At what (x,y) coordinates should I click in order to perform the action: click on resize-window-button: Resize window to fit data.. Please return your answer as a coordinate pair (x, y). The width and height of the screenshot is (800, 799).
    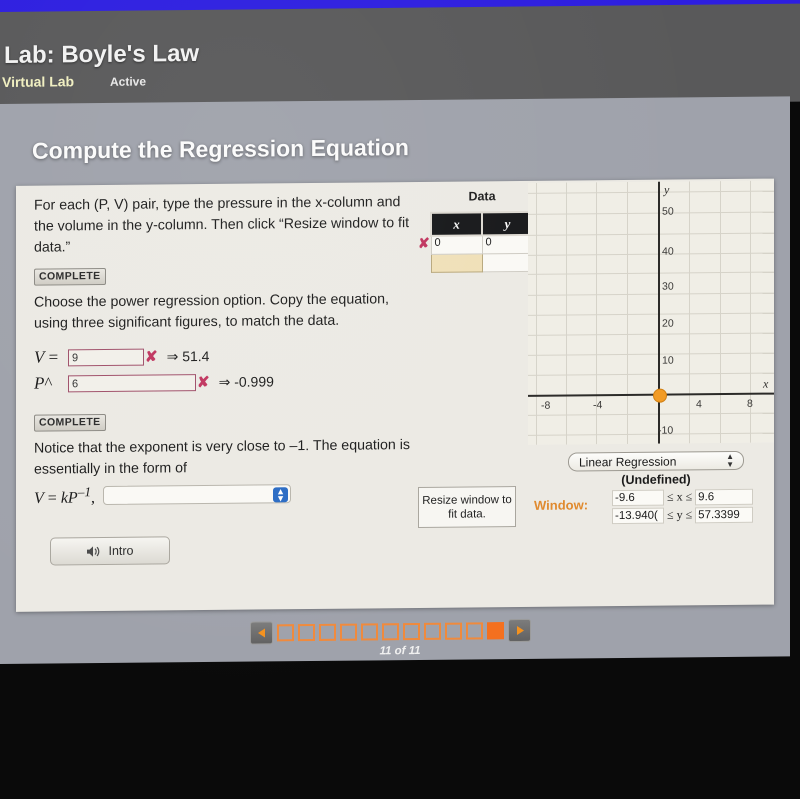
    Looking at the image, I should click on (467, 507).